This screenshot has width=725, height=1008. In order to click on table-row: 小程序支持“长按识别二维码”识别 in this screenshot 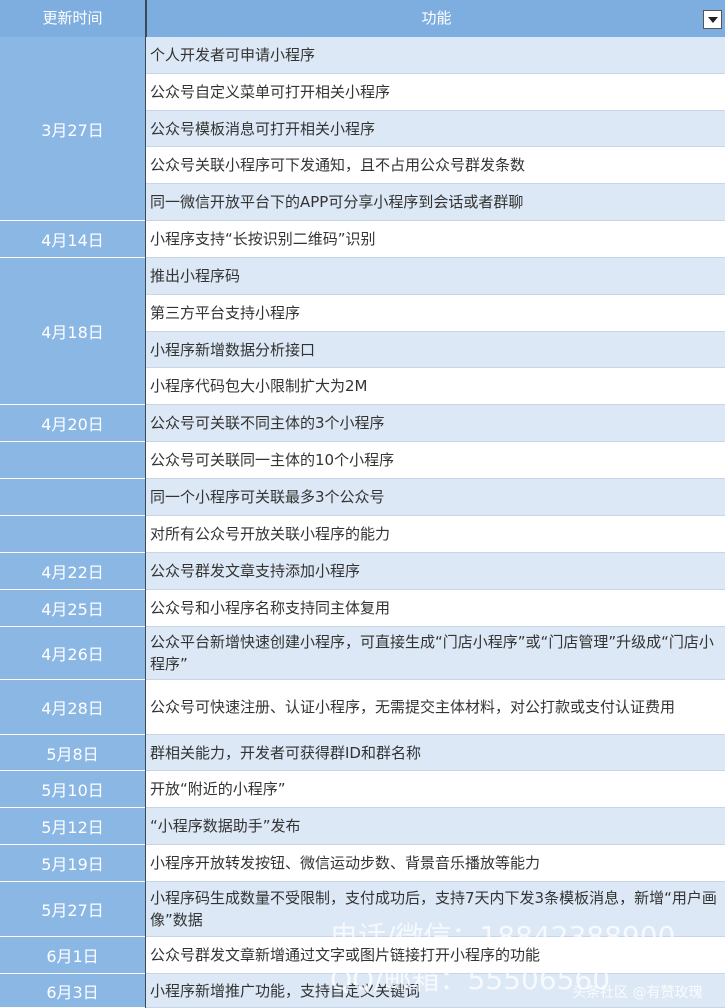, I will do `click(435, 239)`.